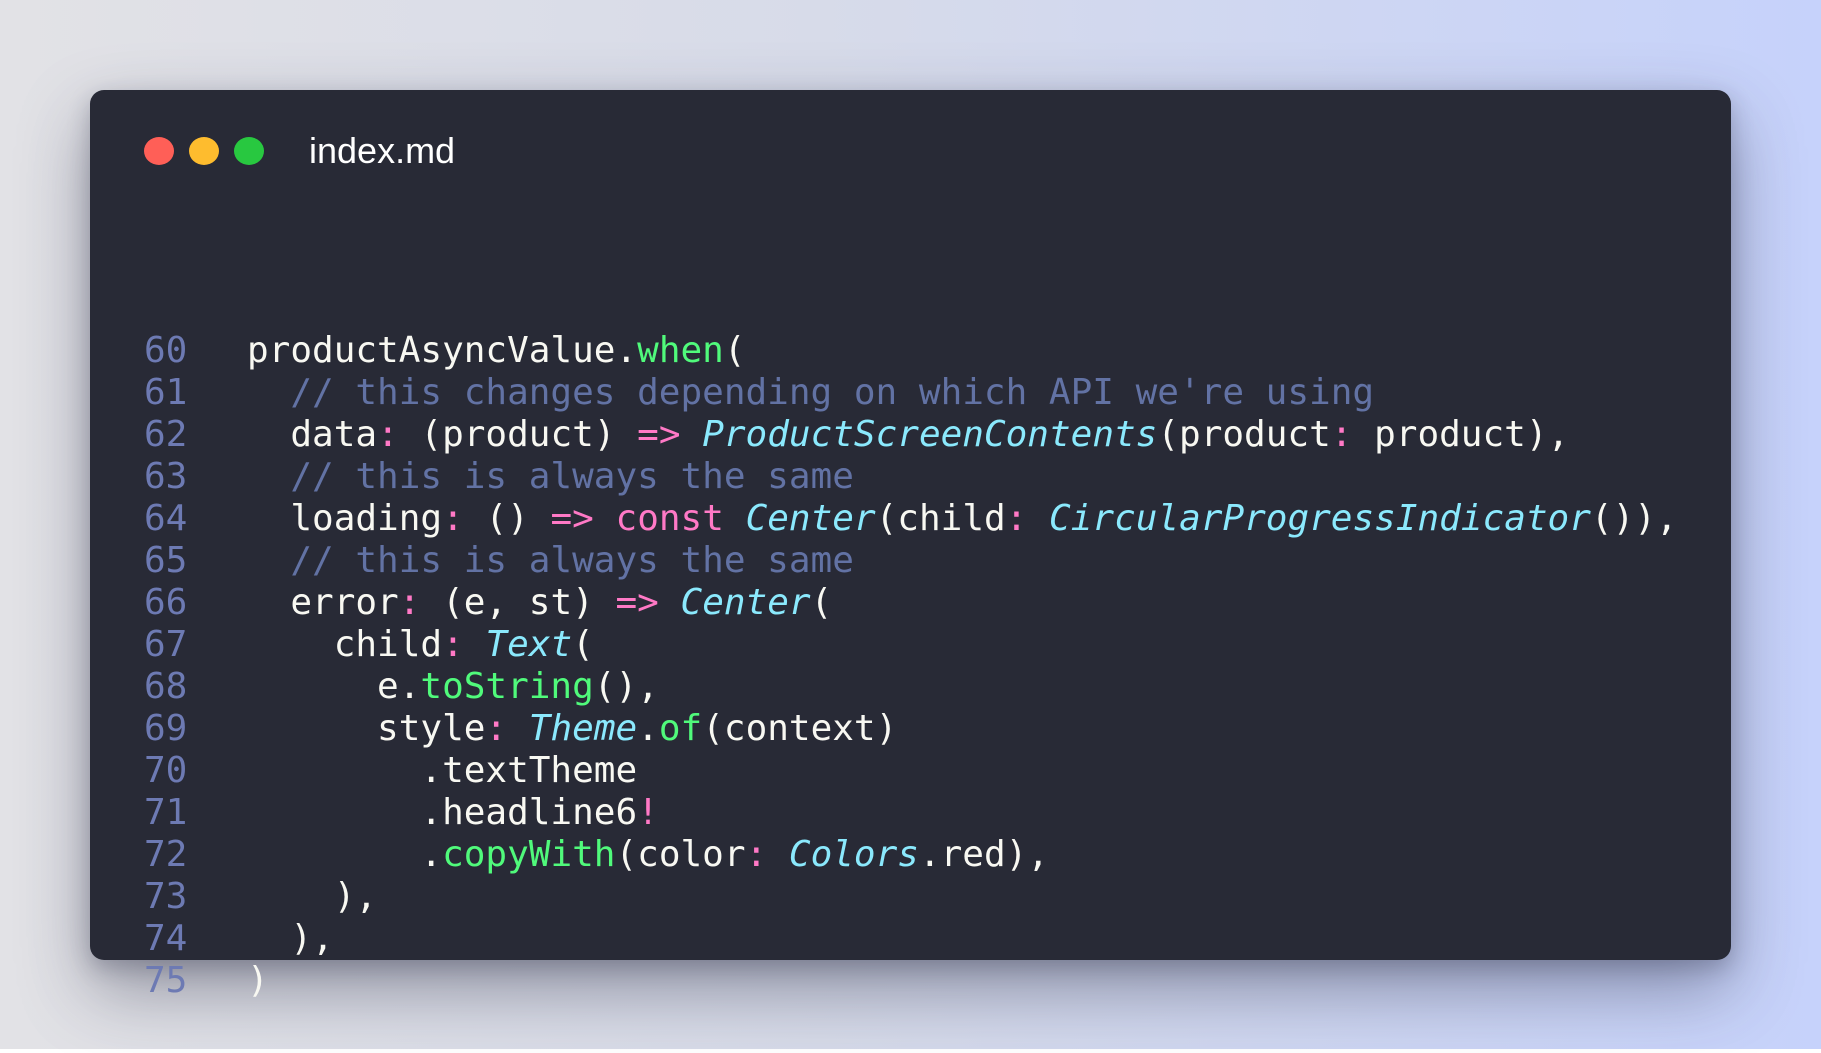 The width and height of the screenshot is (1821, 1053). I want to click on code-token: .textTheme, so click(442, 770).